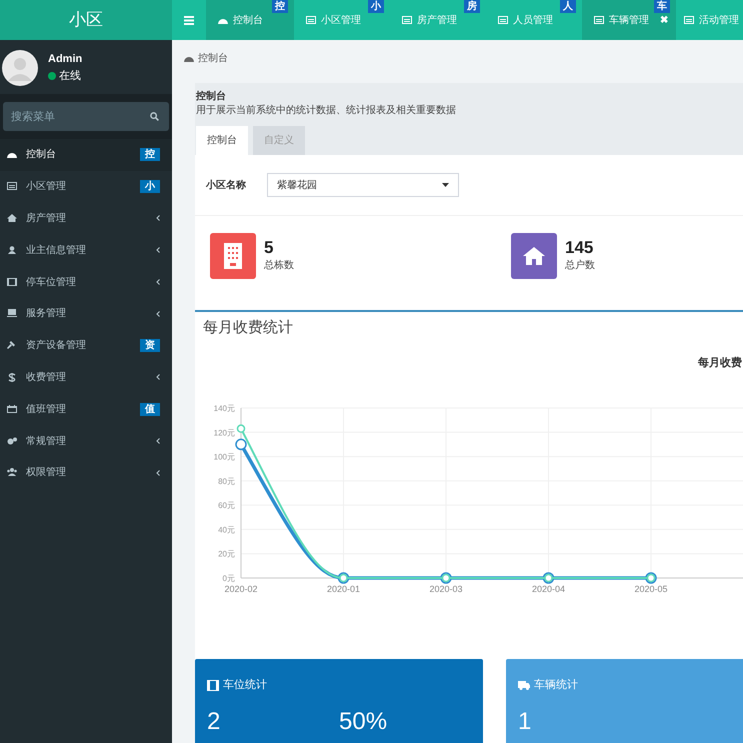  What do you see at coordinates (720, 362) in the screenshot?
I see `chart-title: 每月收费` at bounding box center [720, 362].